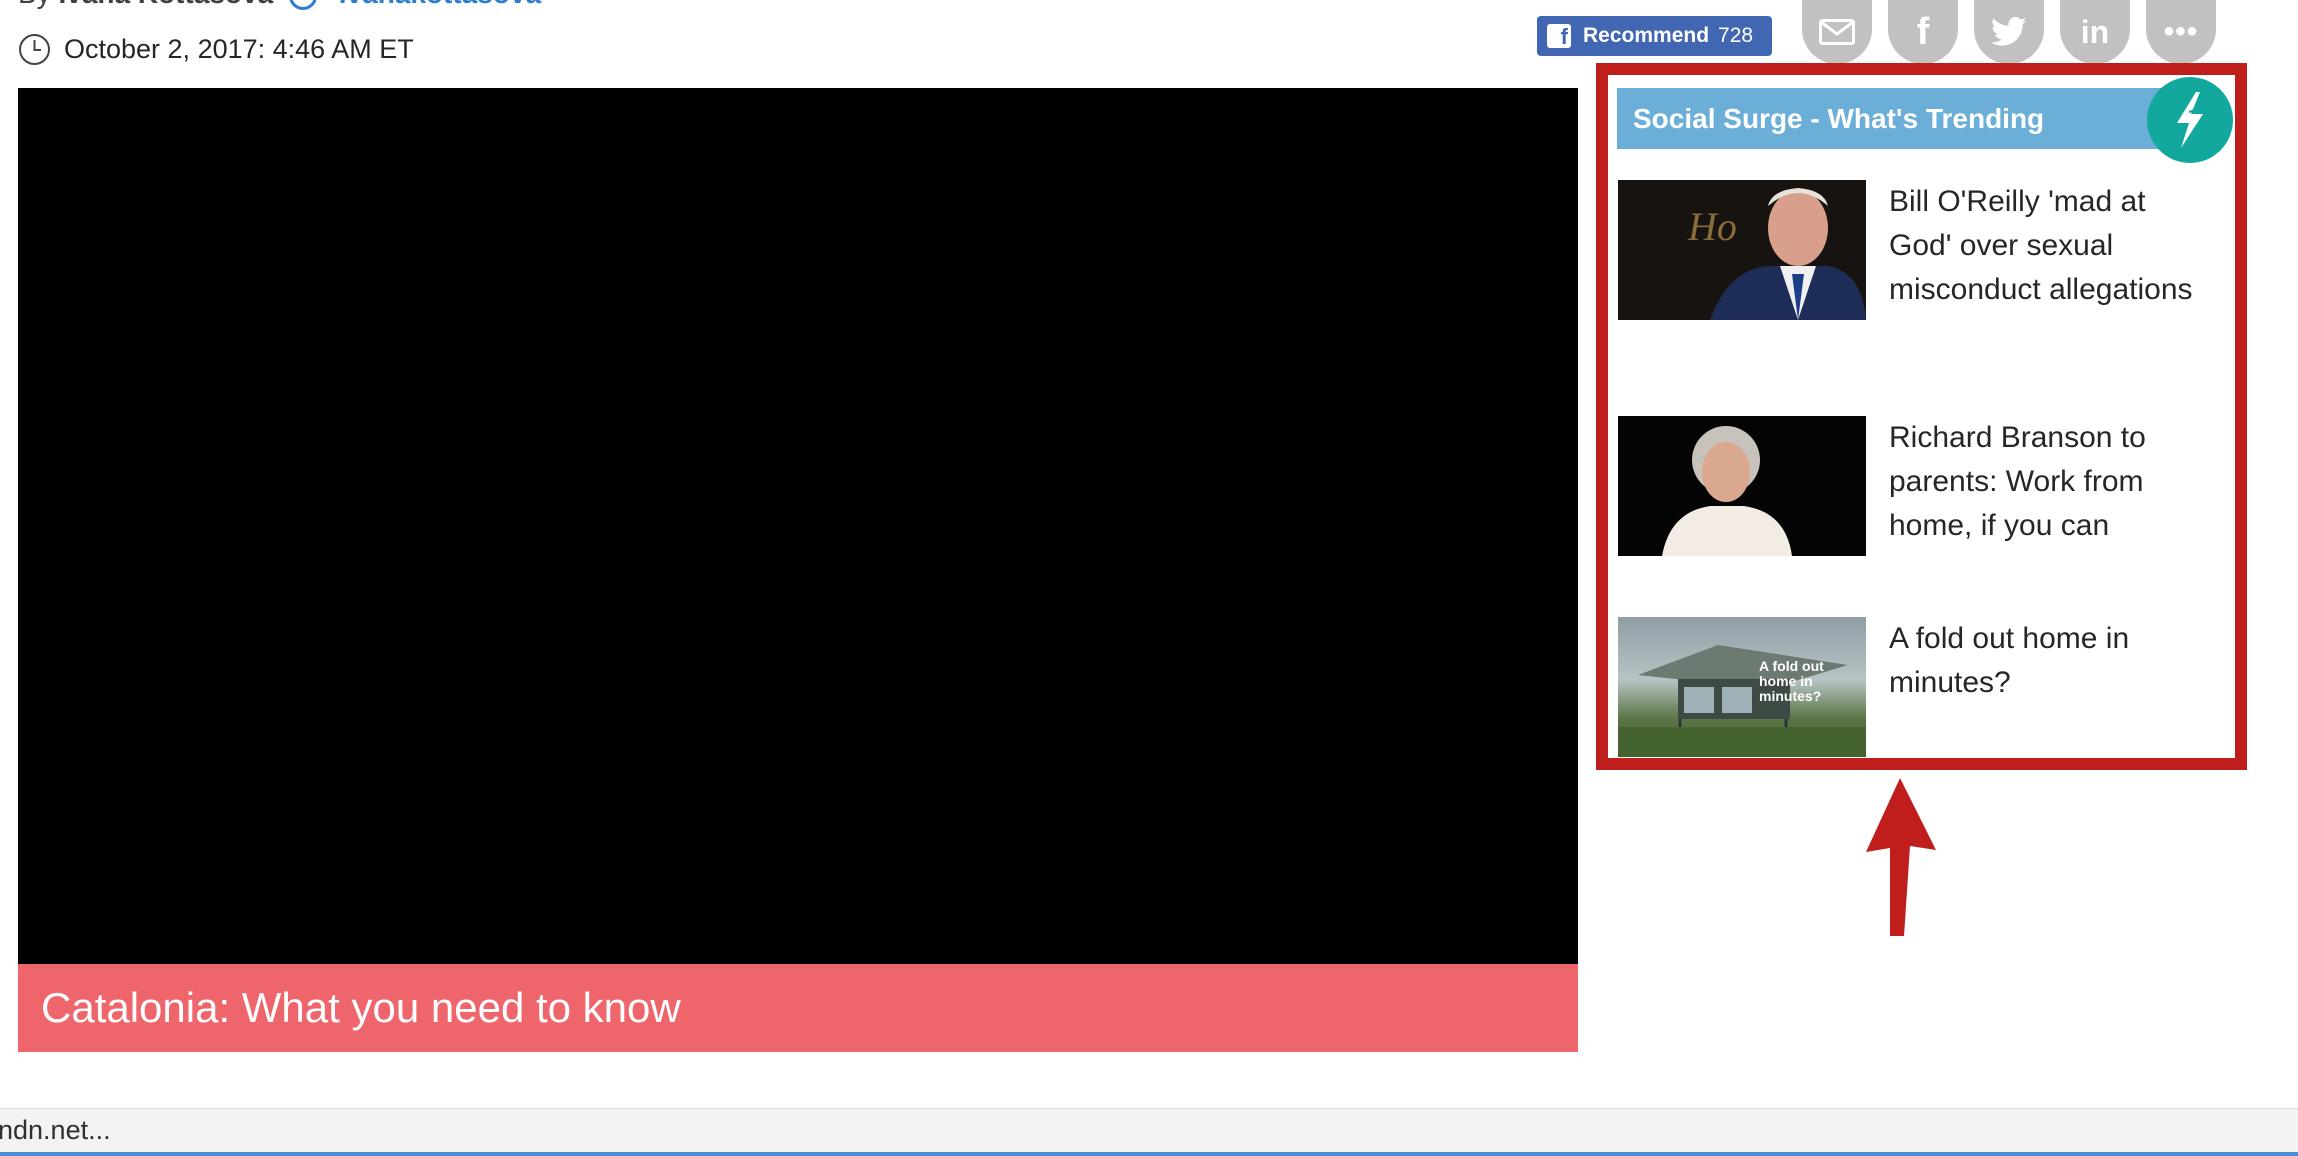 This screenshot has width=2298, height=1156. What do you see at coordinates (798, 1008) in the screenshot?
I see `video-caption: Catalonia: What you need to know` at bounding box center [798, 1008].